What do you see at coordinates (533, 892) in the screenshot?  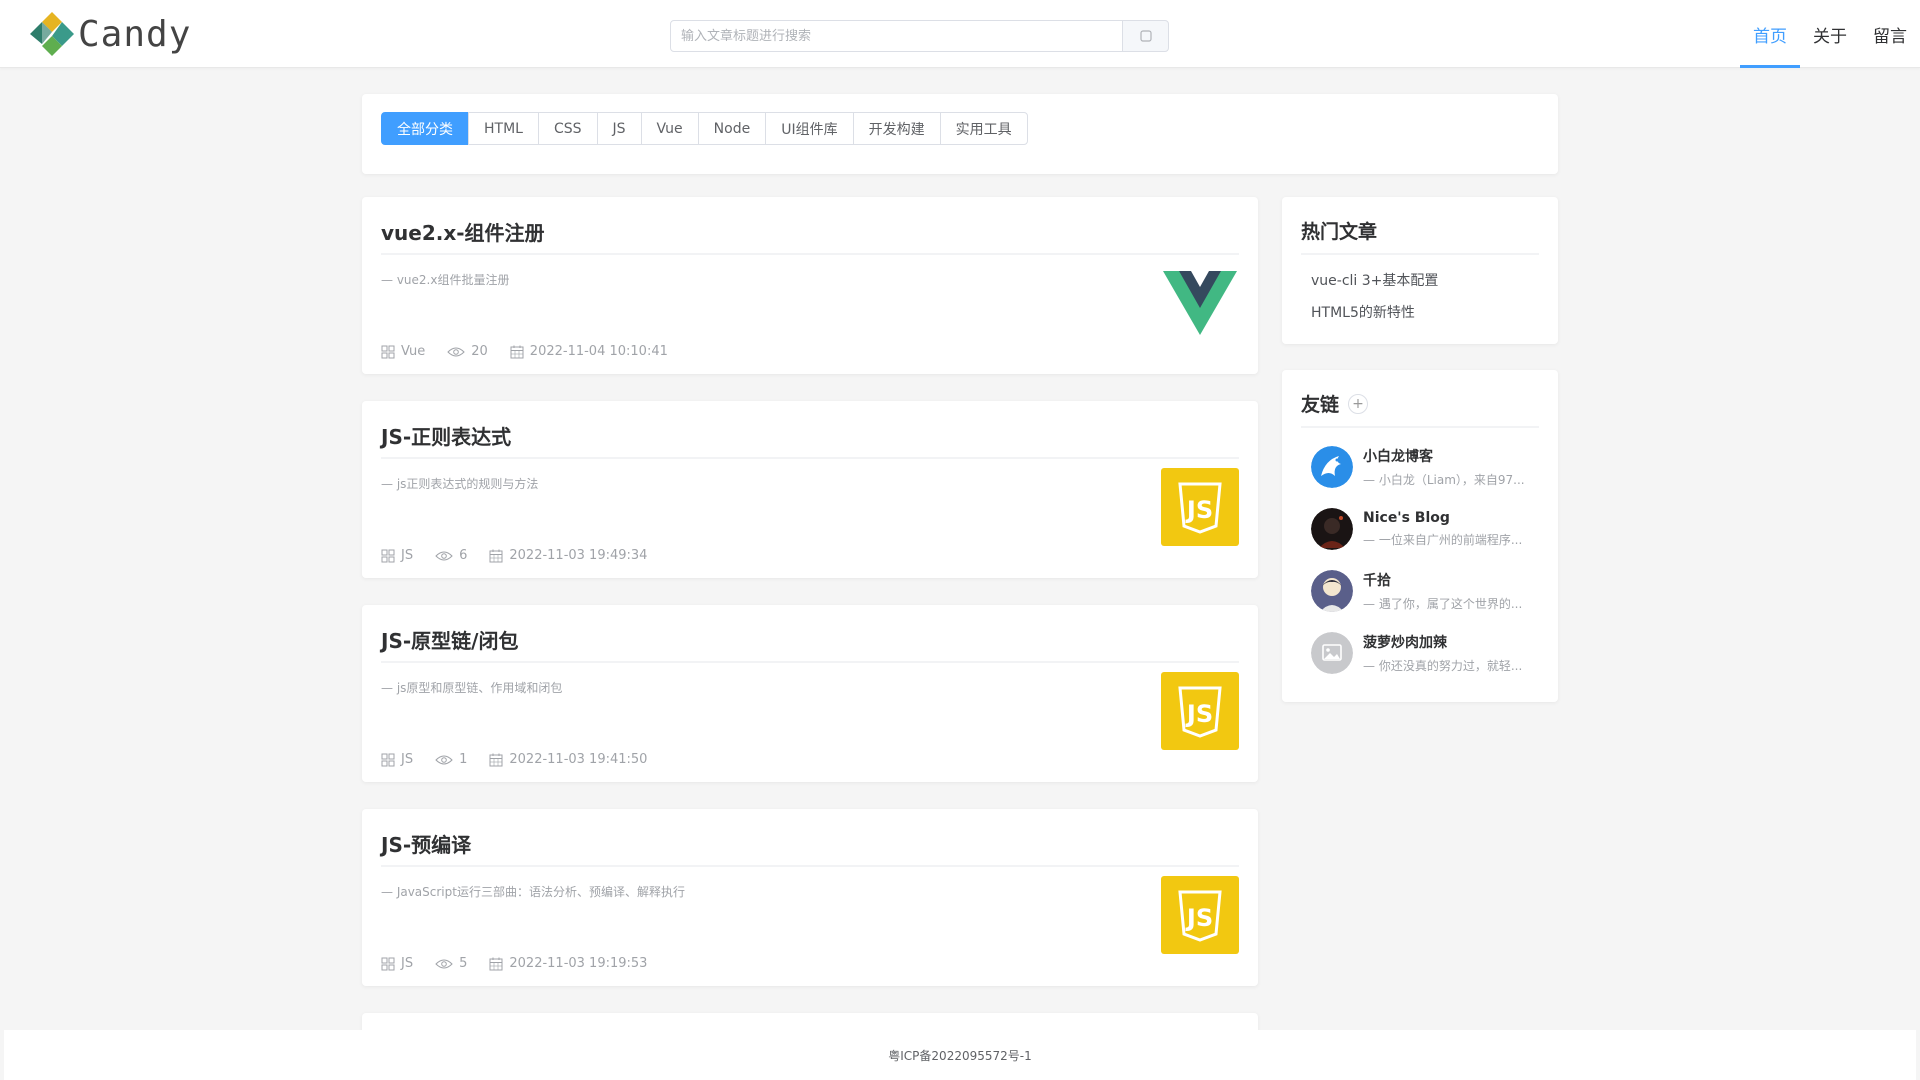 I see `article-desc: — JavaScript运行三部曲：语法分析、预编译、解释执行` at bounding box center [533, 892].